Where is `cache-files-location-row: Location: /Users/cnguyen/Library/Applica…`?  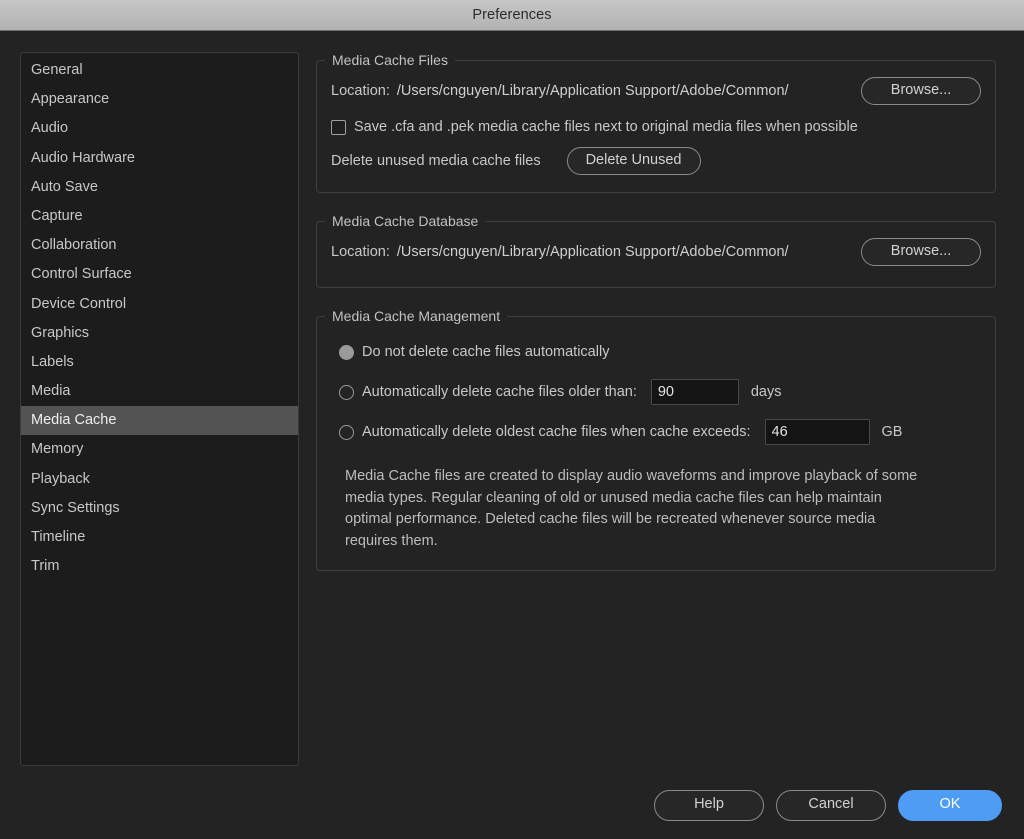 cache-files-location-row: Location: /Users/cnguyen/Library/Applica… is located at coordinates (656, 91).